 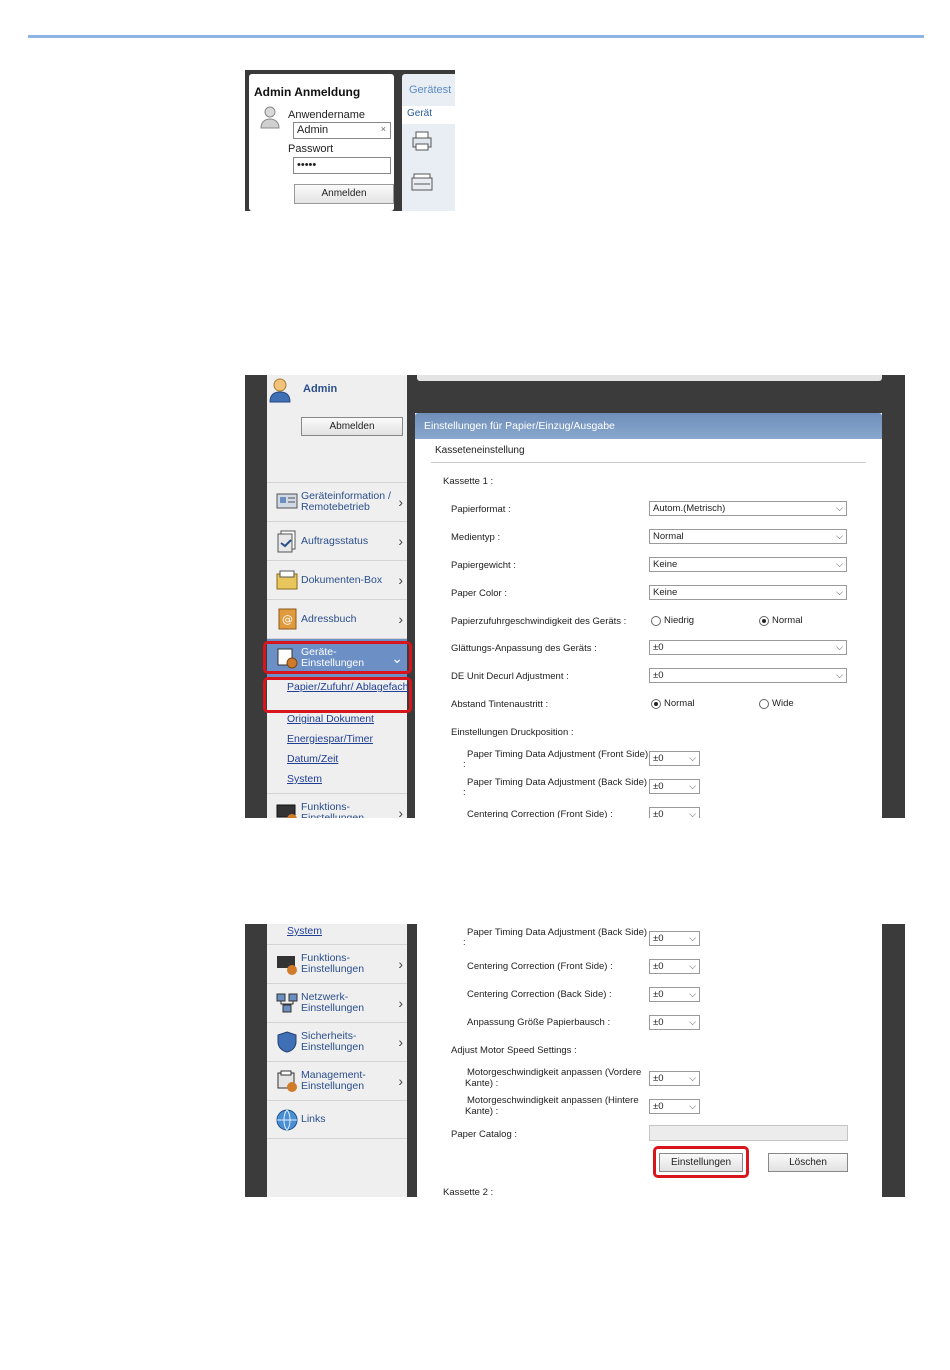 What do you see at coordinates (337, 1002) in the screenshot?
I see `nav-network-settings: Netzwerk- Einstellungen ›` at bounding box center [337, 1002].